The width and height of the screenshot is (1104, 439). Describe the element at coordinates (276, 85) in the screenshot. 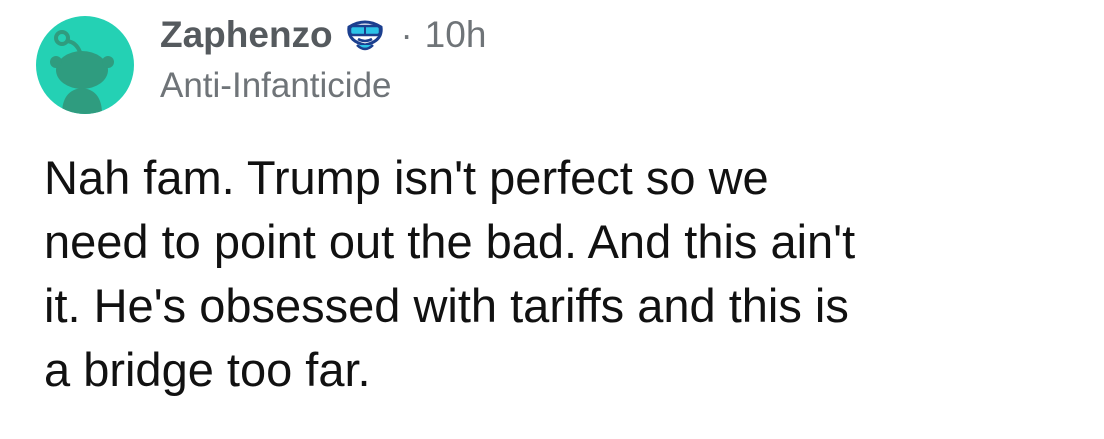

I see `user-flair: Anti-Infanticide` at that location.